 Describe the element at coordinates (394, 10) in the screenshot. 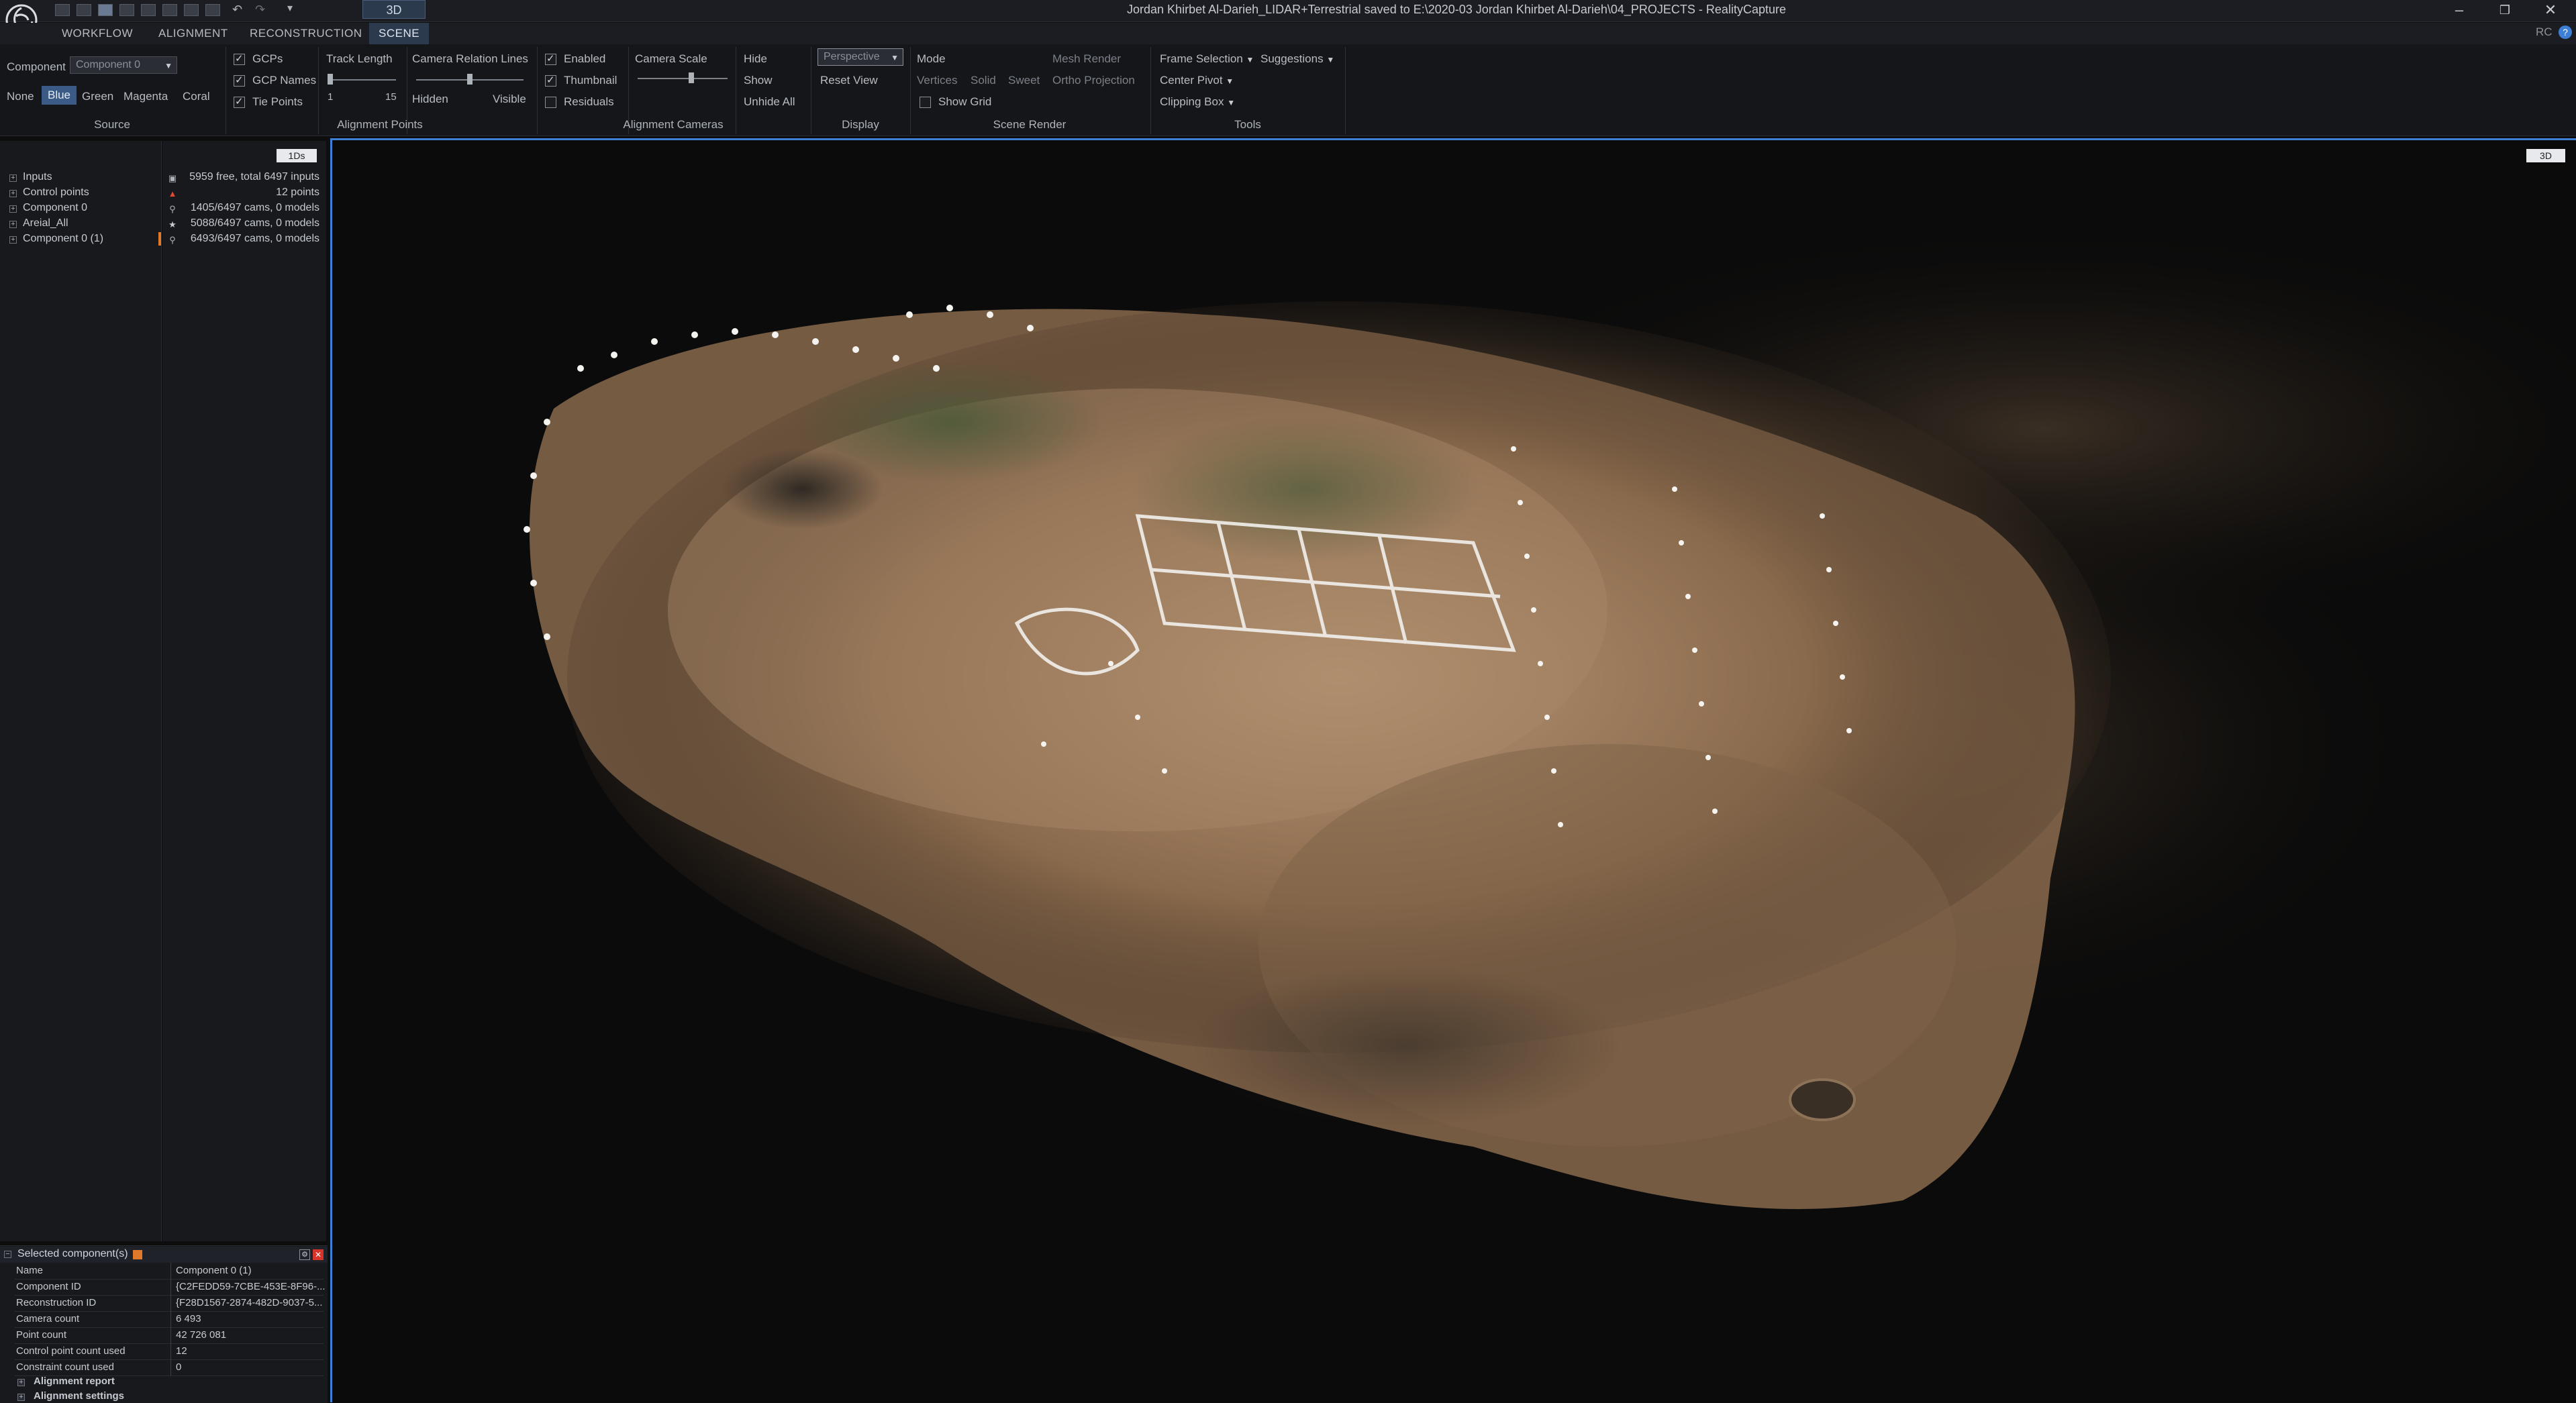

I see `title-view-3d-tab: 3D` at that location.